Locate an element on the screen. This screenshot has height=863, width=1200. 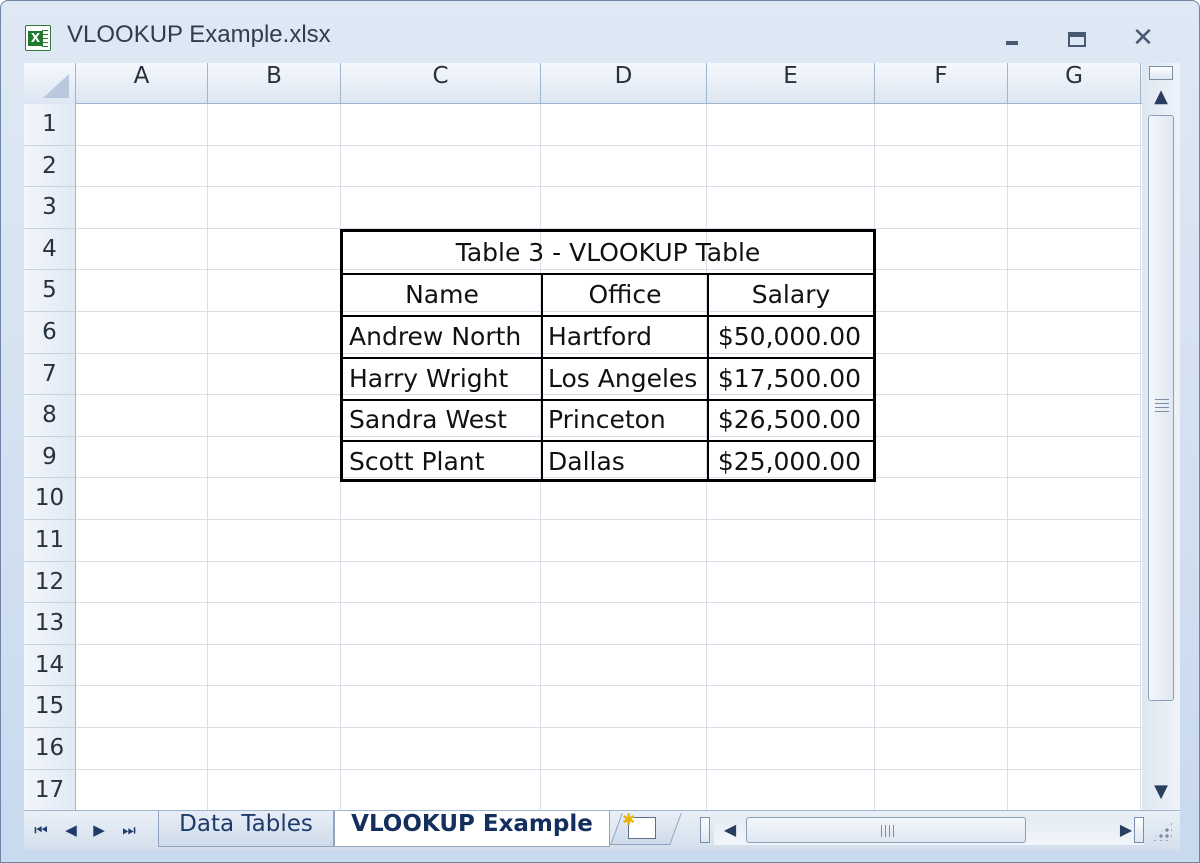
split-box is located at coordinates (1161, 73).